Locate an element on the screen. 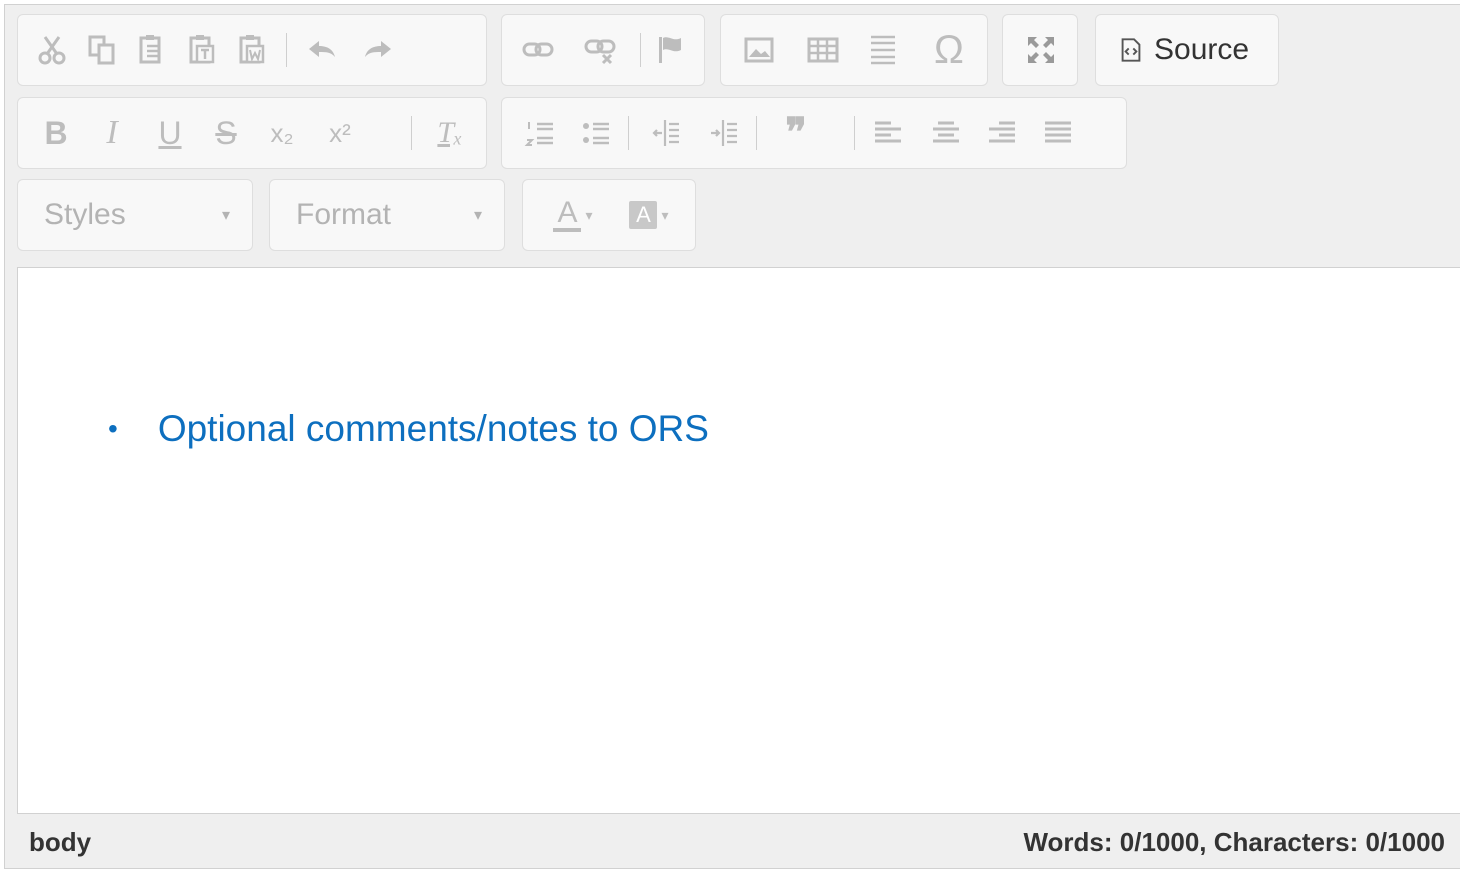 This screenshot has height=869, width=1460. format-combo-inner: Format ▾ is located at coordinates (387, 215).